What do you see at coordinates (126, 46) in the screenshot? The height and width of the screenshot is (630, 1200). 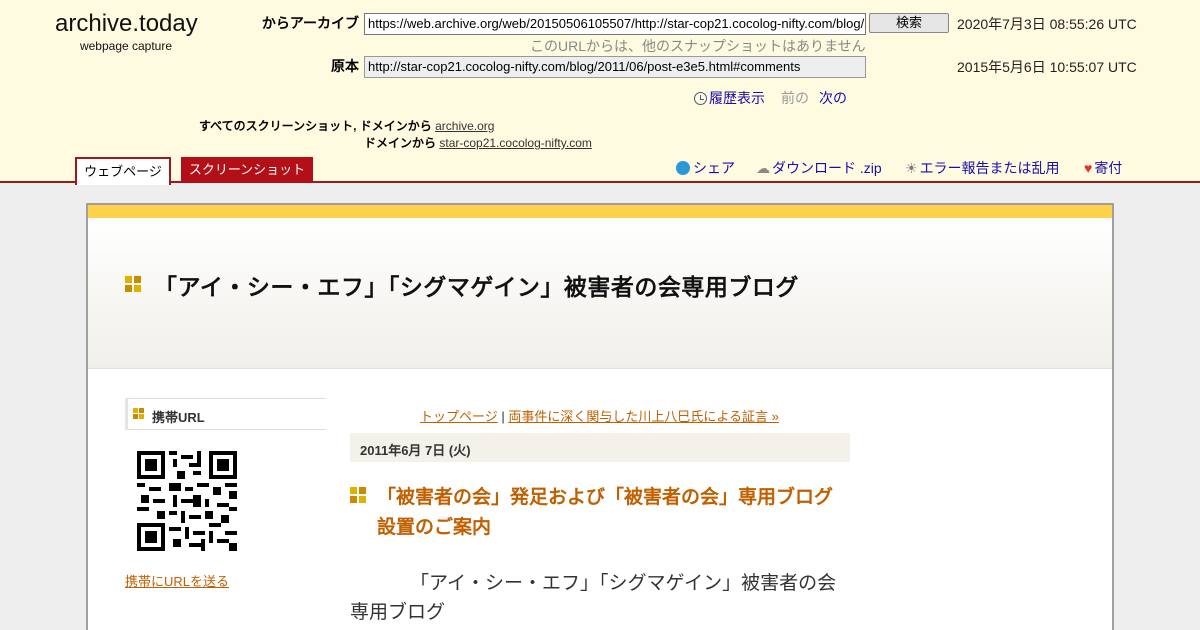 I see `logo-subtitle: webpage capture` at bounding box center [126, 46].